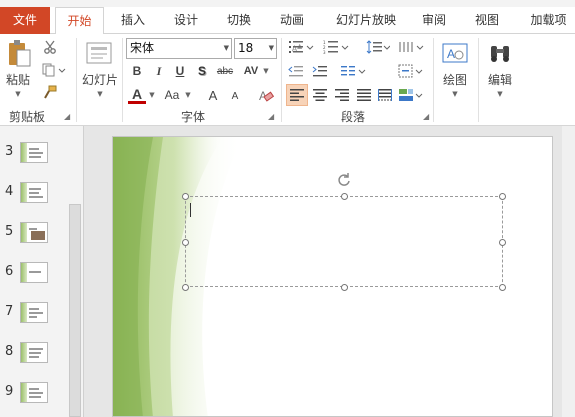  Describe the element at coordinates (99, 53) in the screenshot. I see `new-slide-icon` at that location.